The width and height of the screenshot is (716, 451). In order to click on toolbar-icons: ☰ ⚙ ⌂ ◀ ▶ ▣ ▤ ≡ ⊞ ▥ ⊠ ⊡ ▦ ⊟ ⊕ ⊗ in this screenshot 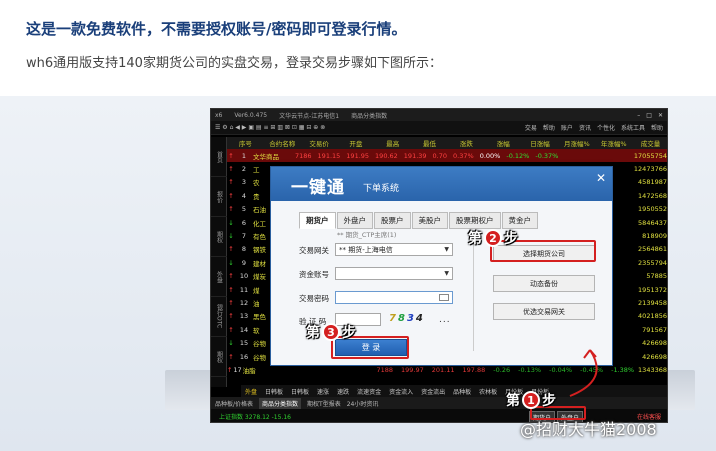, I will do `click(270, 127)`.